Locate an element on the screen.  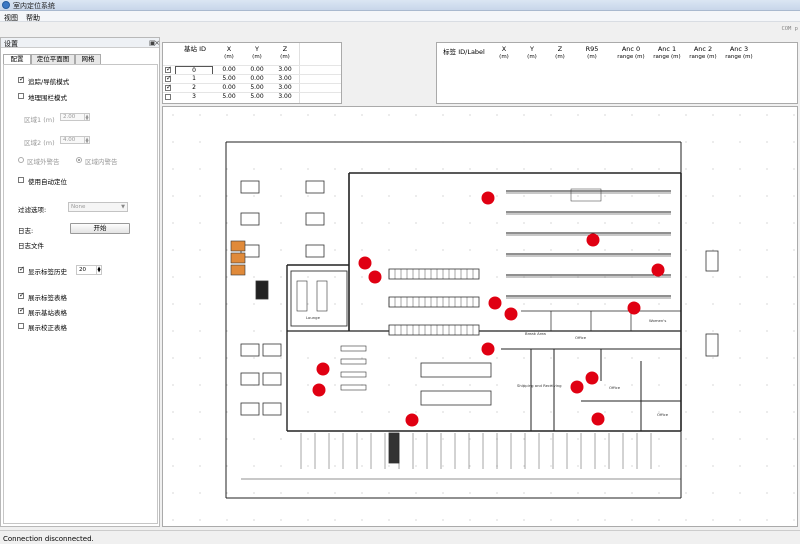
alarm-inside-radio is located at coordinates (79, 160).